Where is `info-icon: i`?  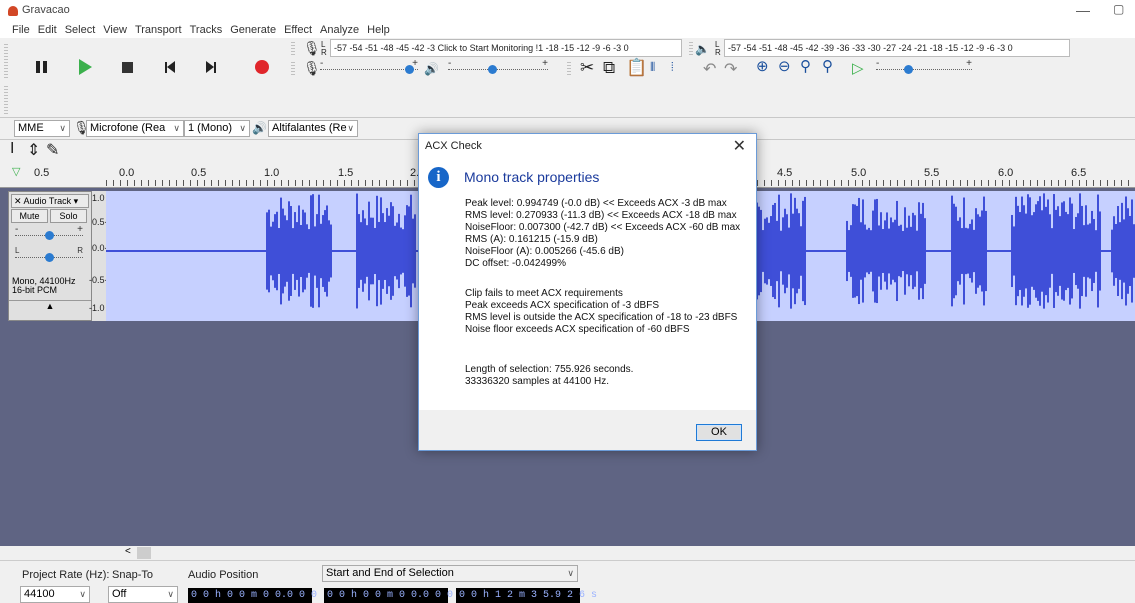 info-icon: i is located at coordinates (438, 177).